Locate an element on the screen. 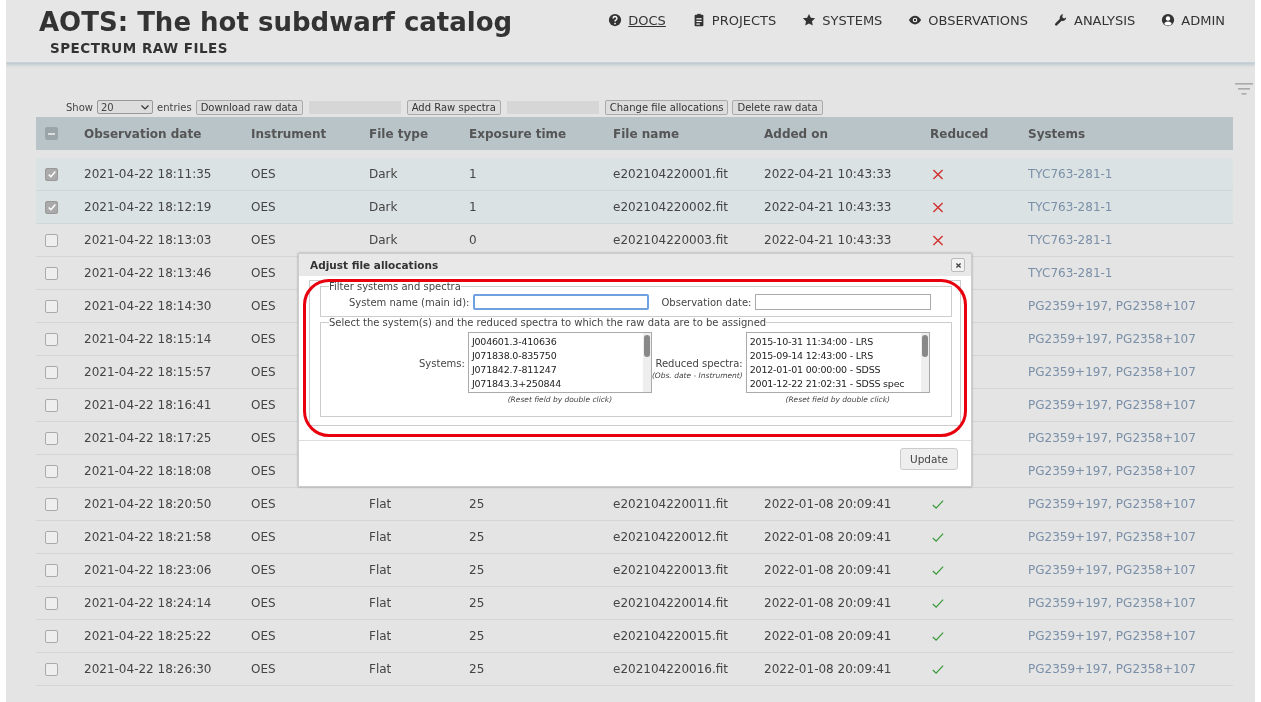 The width and height of the screenshot is (1261, 702). page-subtitle: SPECTRUM RAW FILES is located at coordinates (140, 48).